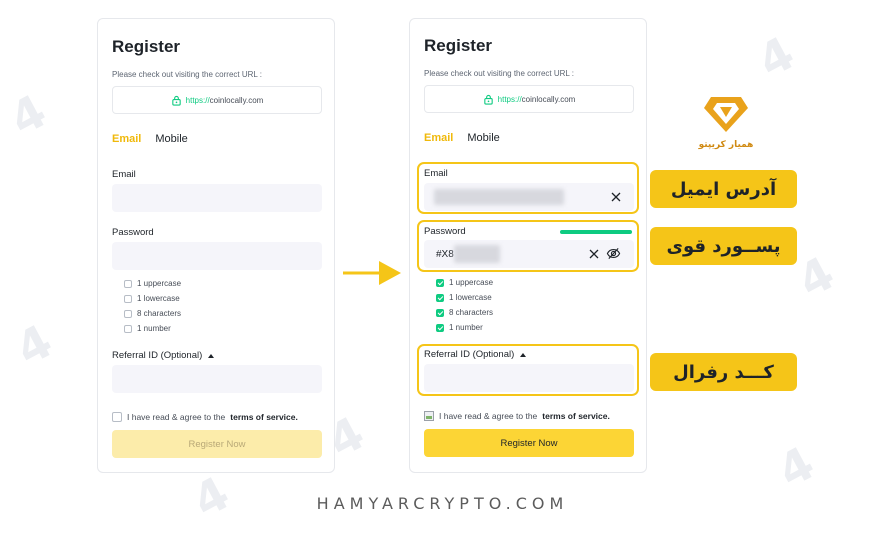  What do you see at coordinates (217, 198) in the screenshot?
I see `email-input` at bounding box center [217, 198].